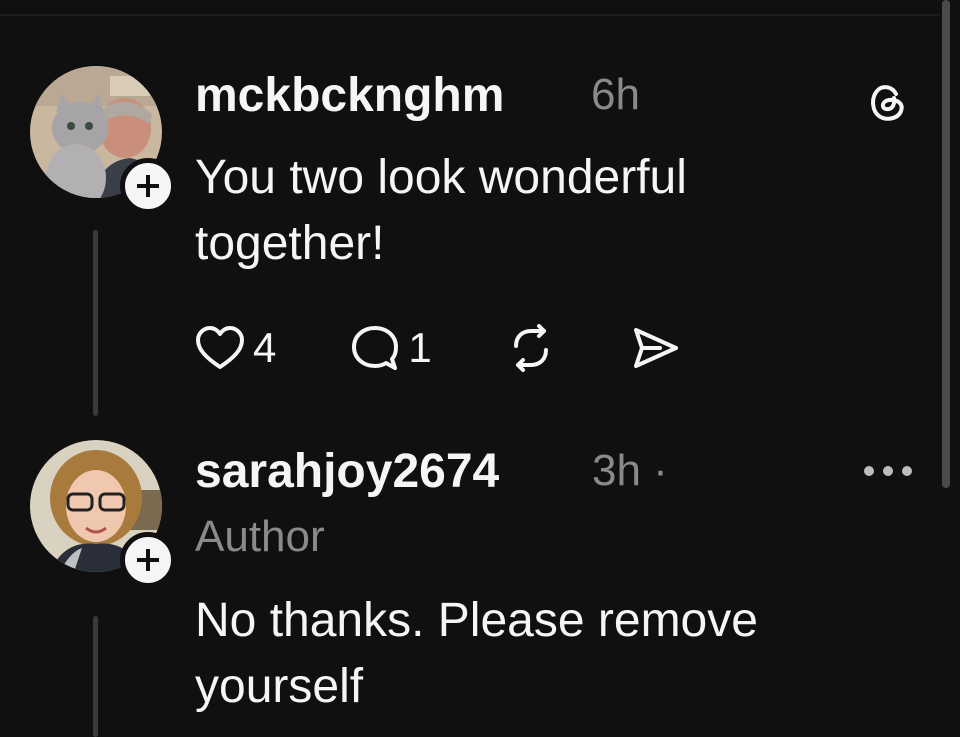  I want to click on reply-button: 1, so click(391, 348).